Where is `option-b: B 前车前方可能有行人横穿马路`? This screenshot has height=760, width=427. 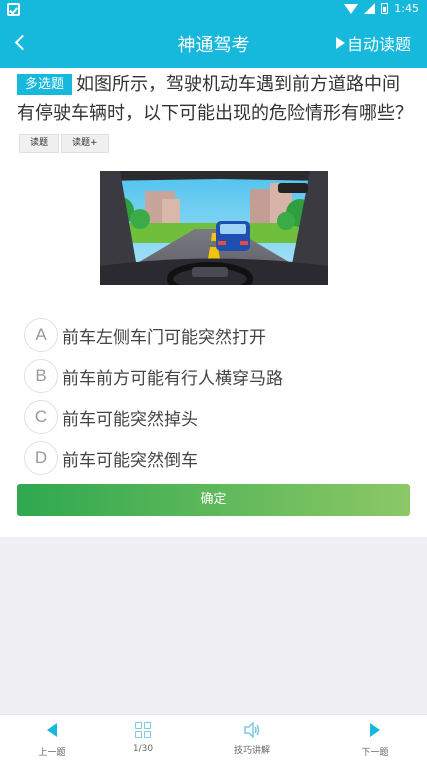
option-b: B 前车前方可能有行人横穿马路 is located at coordinates (214, 376).